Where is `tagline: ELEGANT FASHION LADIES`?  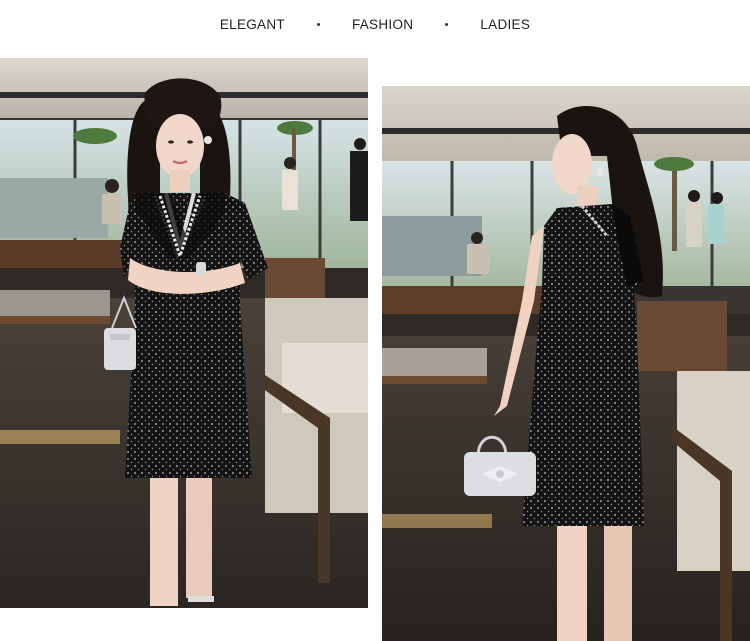
tagline: ELEGANT FASHION LADIES is located at coordinates (375, 24).